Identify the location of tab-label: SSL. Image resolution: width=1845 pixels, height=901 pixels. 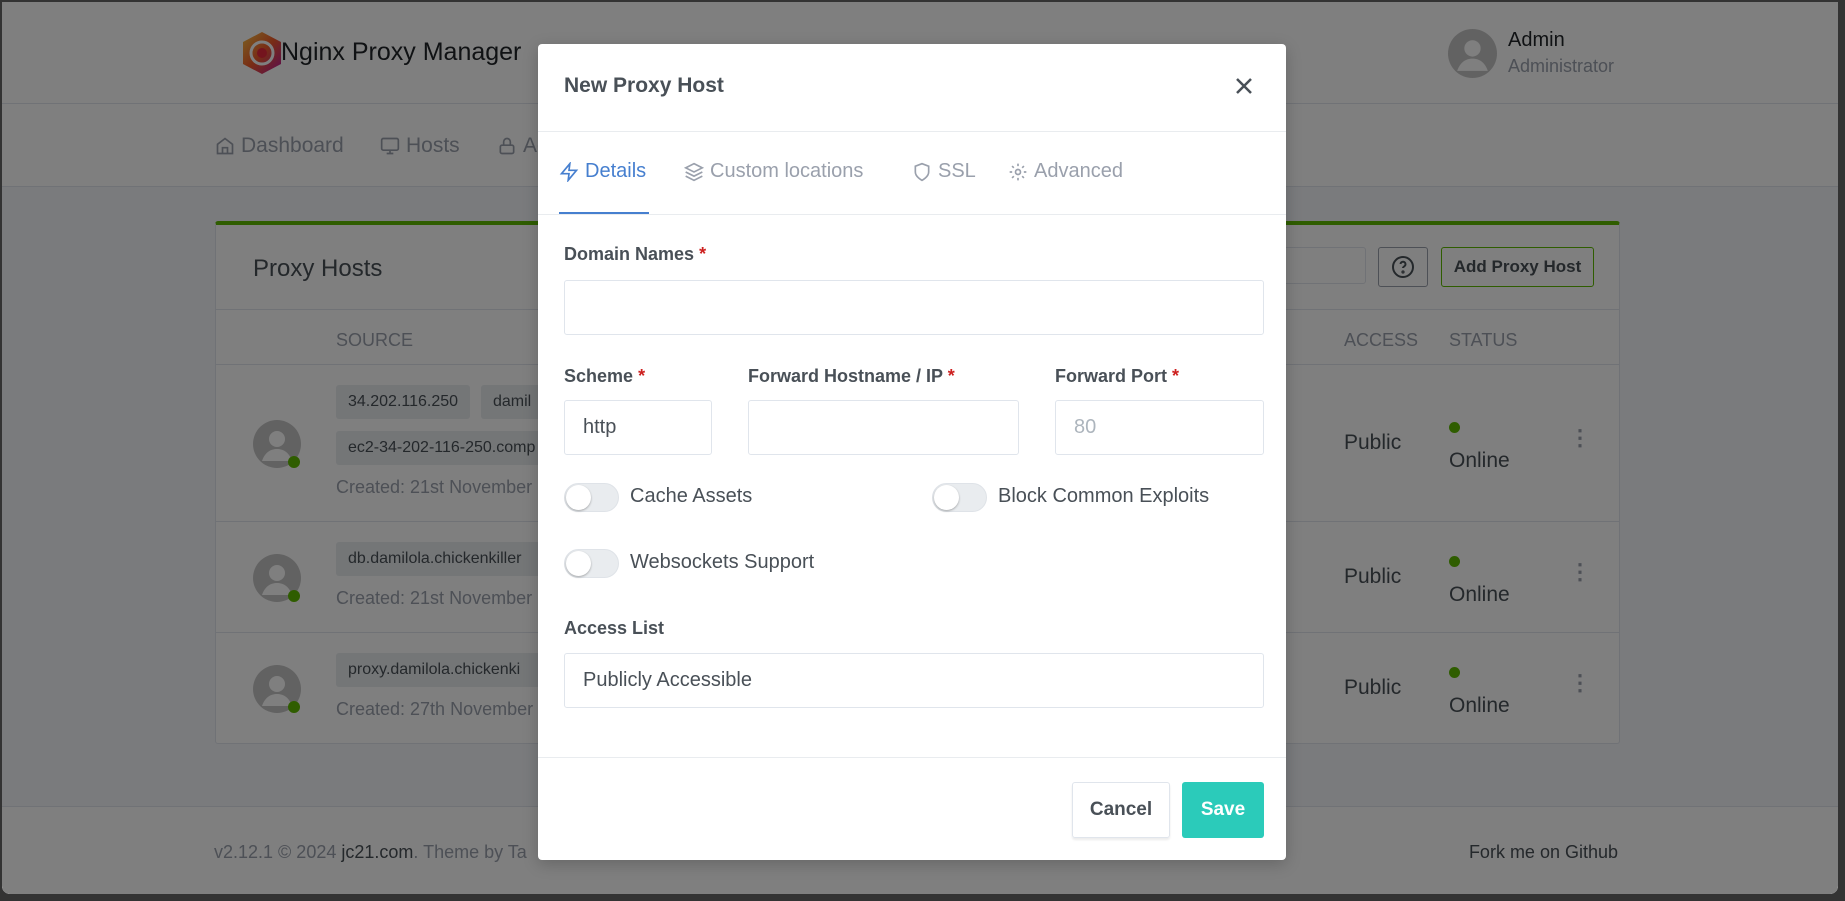
(957, 171).